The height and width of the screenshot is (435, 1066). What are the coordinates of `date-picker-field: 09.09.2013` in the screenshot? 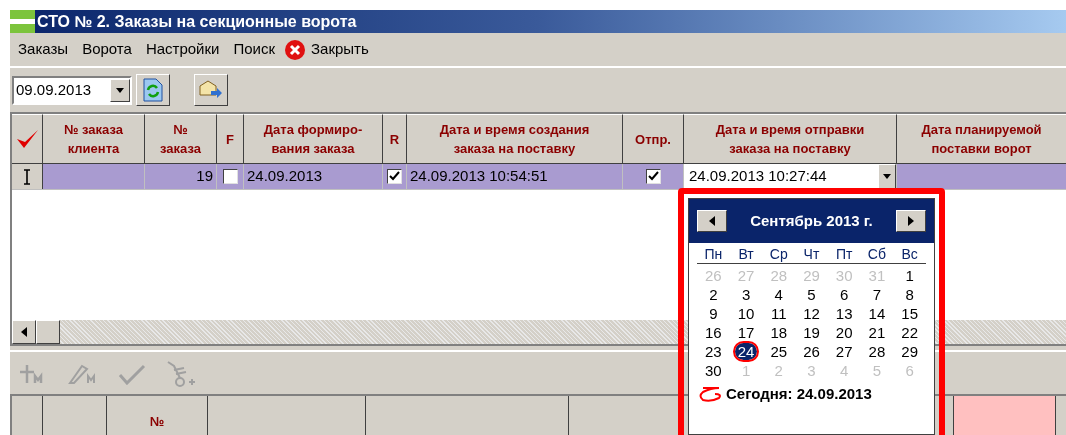 It's located at (72, 90).